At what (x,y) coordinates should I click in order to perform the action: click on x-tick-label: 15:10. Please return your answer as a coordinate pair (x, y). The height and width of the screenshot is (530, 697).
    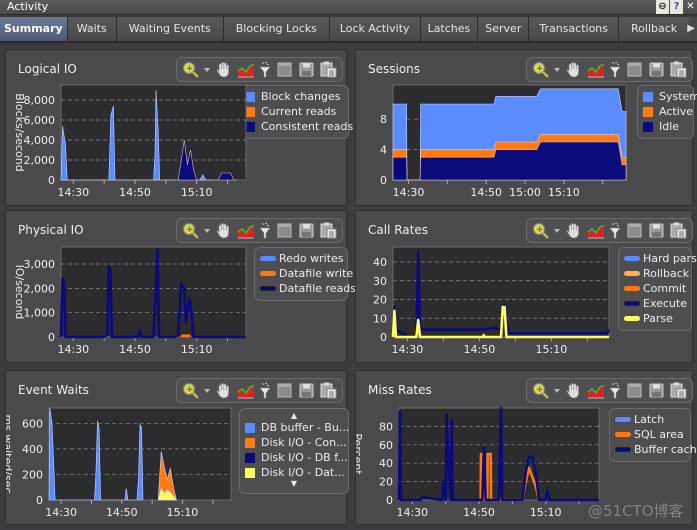
    Looking at the image, I should click on (183, 512).